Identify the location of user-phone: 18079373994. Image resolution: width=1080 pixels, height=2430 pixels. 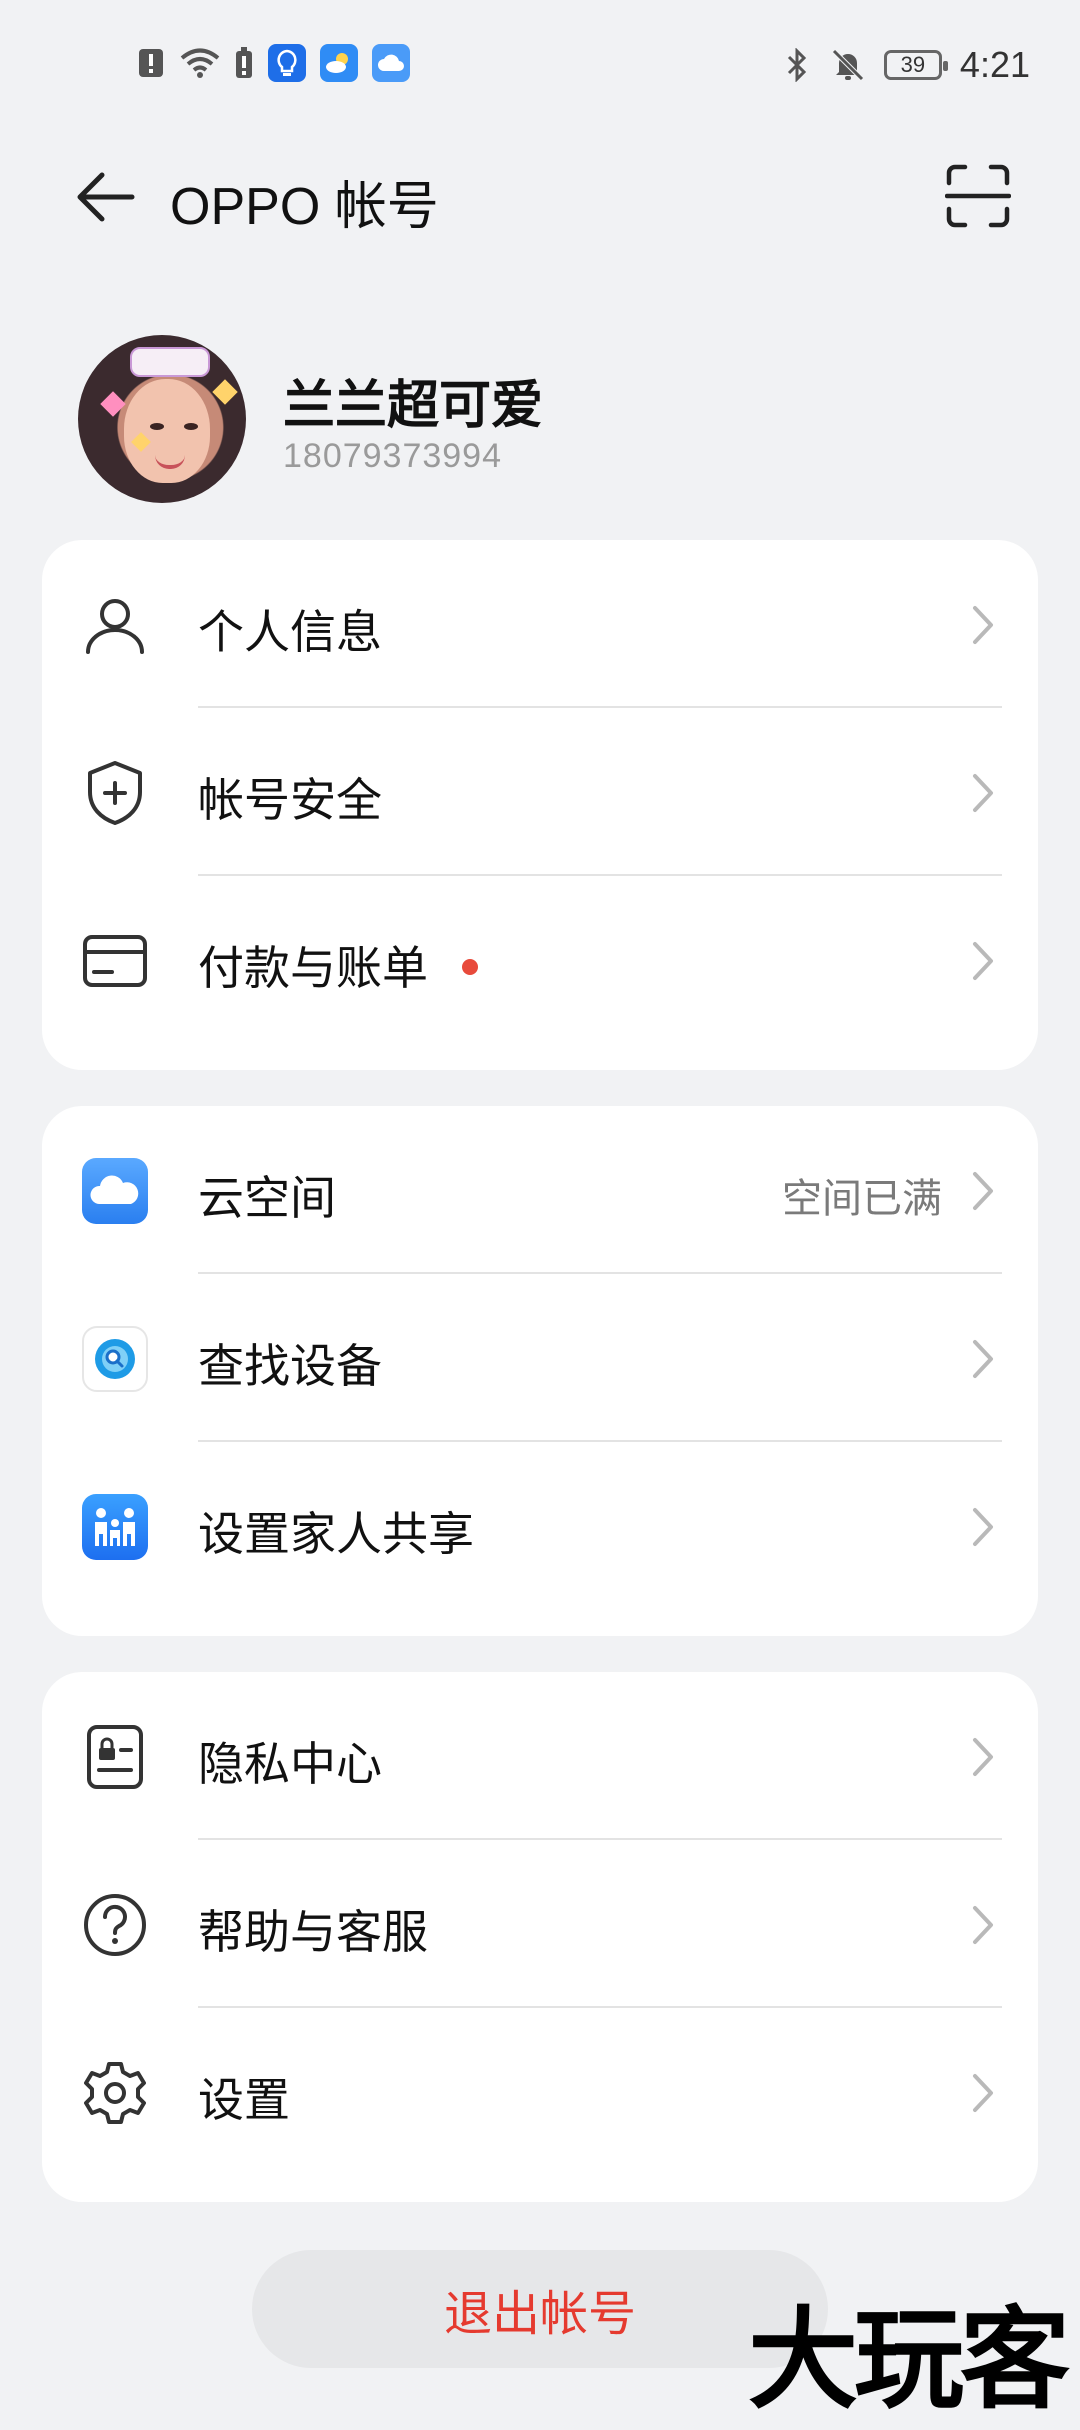
(393, 456).